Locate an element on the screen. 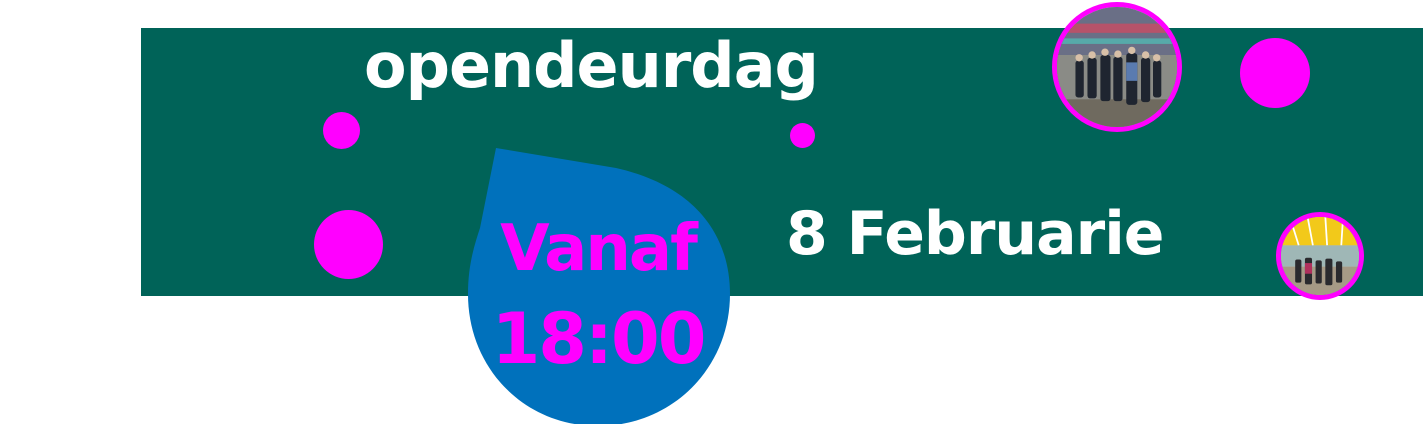 The height and width of the screenshot is (424, 1423). atrium-photo-image is located at coordinates (1320, 256).